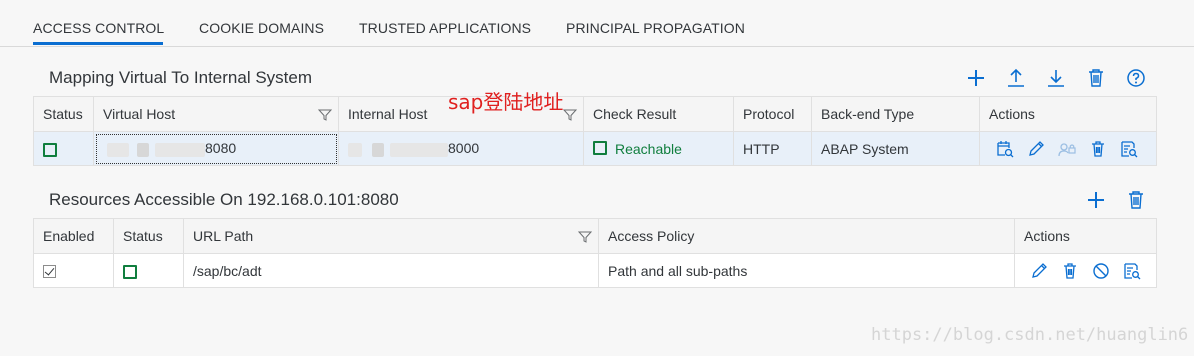 Image resolution: width=1194 pixels, height=356 pixels. I want to click on column-header-url-path: URL Path, so click(391, 236).